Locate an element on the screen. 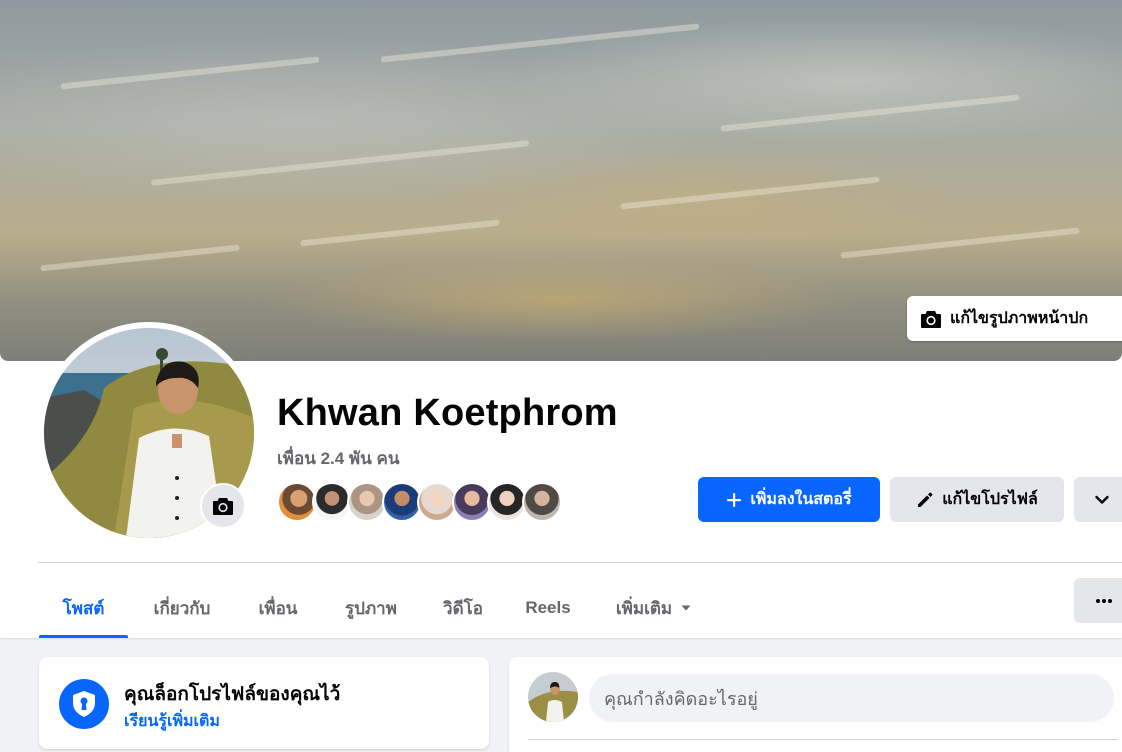 The image size is (1122, 752). post-composer: คุณกำลังคิดอะไรอยู่ is located at coordinates (815, 704).